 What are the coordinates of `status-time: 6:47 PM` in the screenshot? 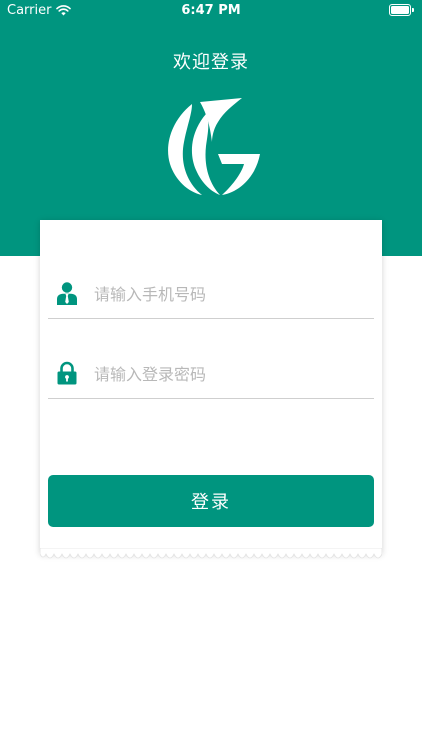 It's located at (211, 10).